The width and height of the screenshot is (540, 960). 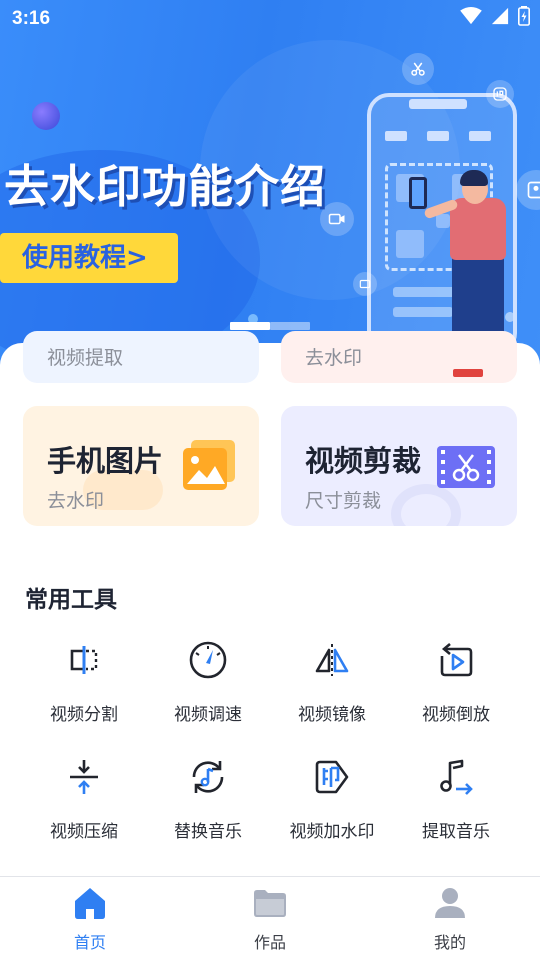 What do you see at coordinates (332, 715) in the screenshot?
I see `tool-label: 视频镜像` at bounding box center [332, 715].